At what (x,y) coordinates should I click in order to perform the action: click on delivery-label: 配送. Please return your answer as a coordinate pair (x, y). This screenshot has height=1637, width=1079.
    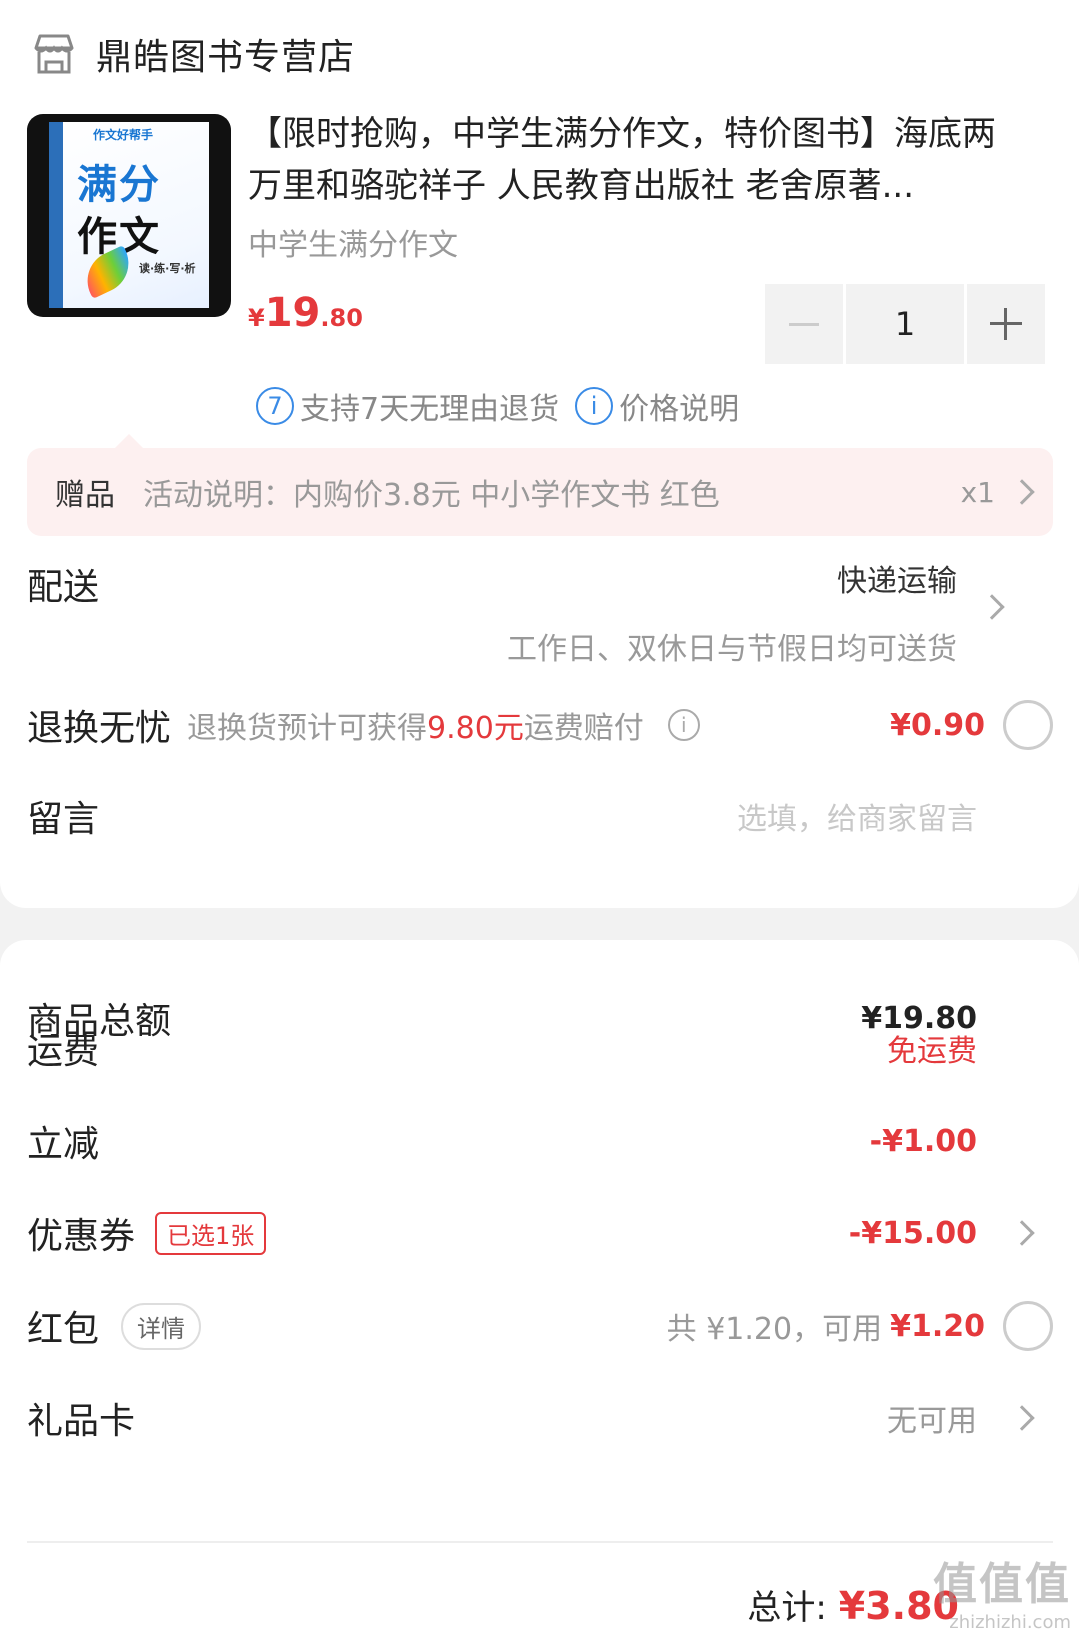
    Looking at the image, I should click on (63, 587).